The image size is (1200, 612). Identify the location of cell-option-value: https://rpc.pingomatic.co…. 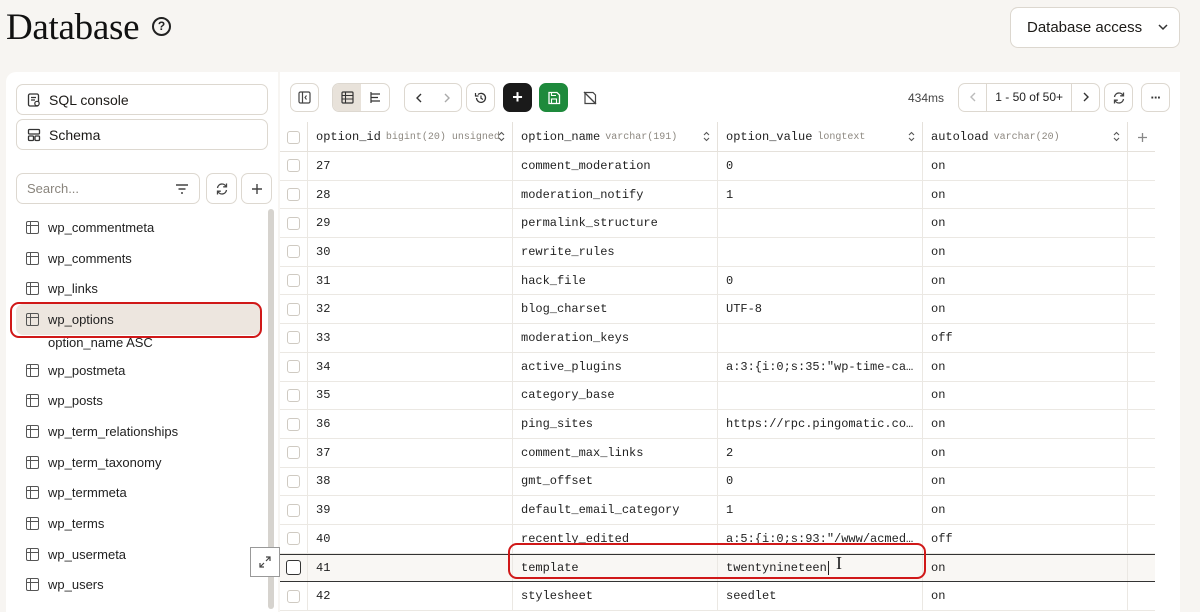
(820, 424).